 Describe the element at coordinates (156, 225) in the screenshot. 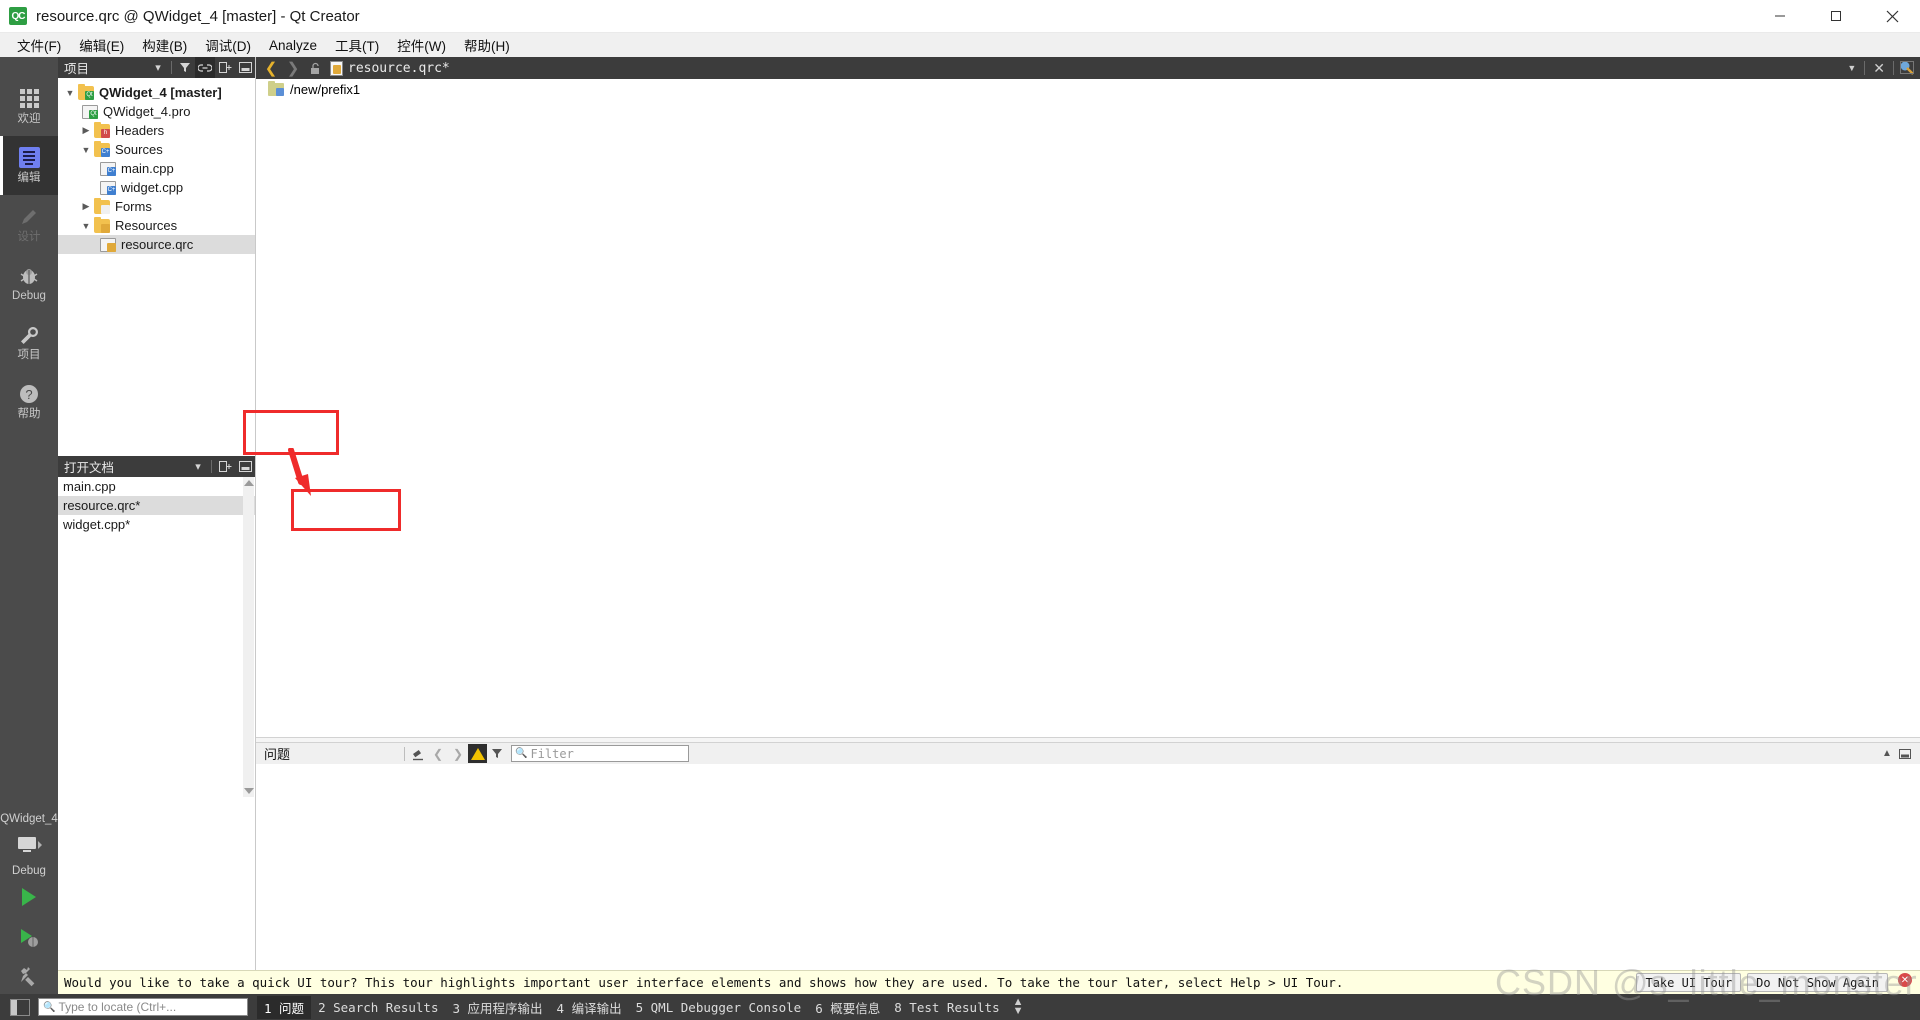

I see `tree-item-resources: ▼ Resources` at that location.